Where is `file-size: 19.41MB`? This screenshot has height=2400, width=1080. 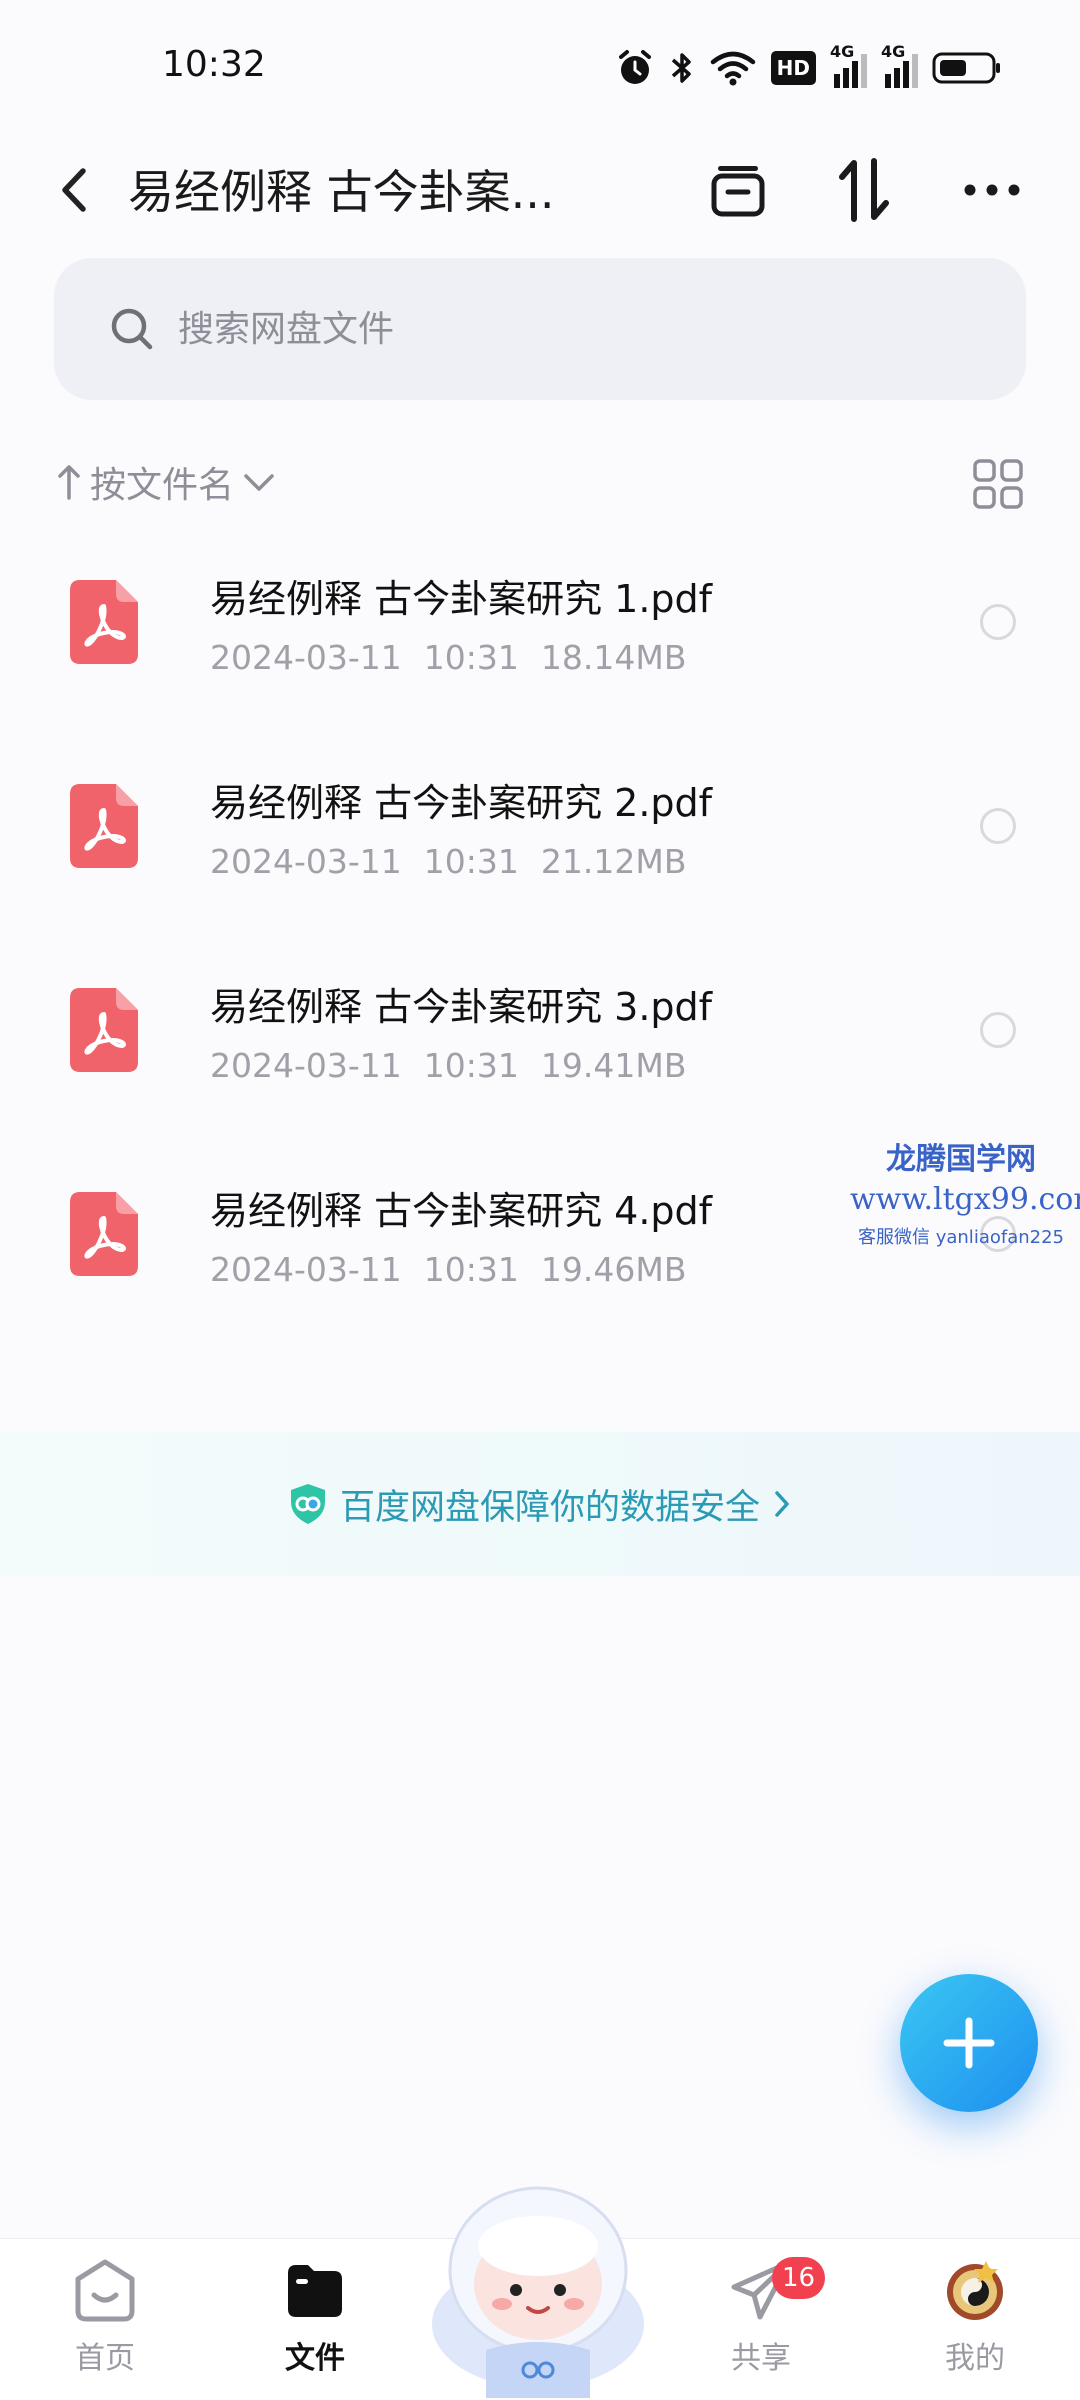
file-size: 19.41MB is located at coordinates (613, 1065).